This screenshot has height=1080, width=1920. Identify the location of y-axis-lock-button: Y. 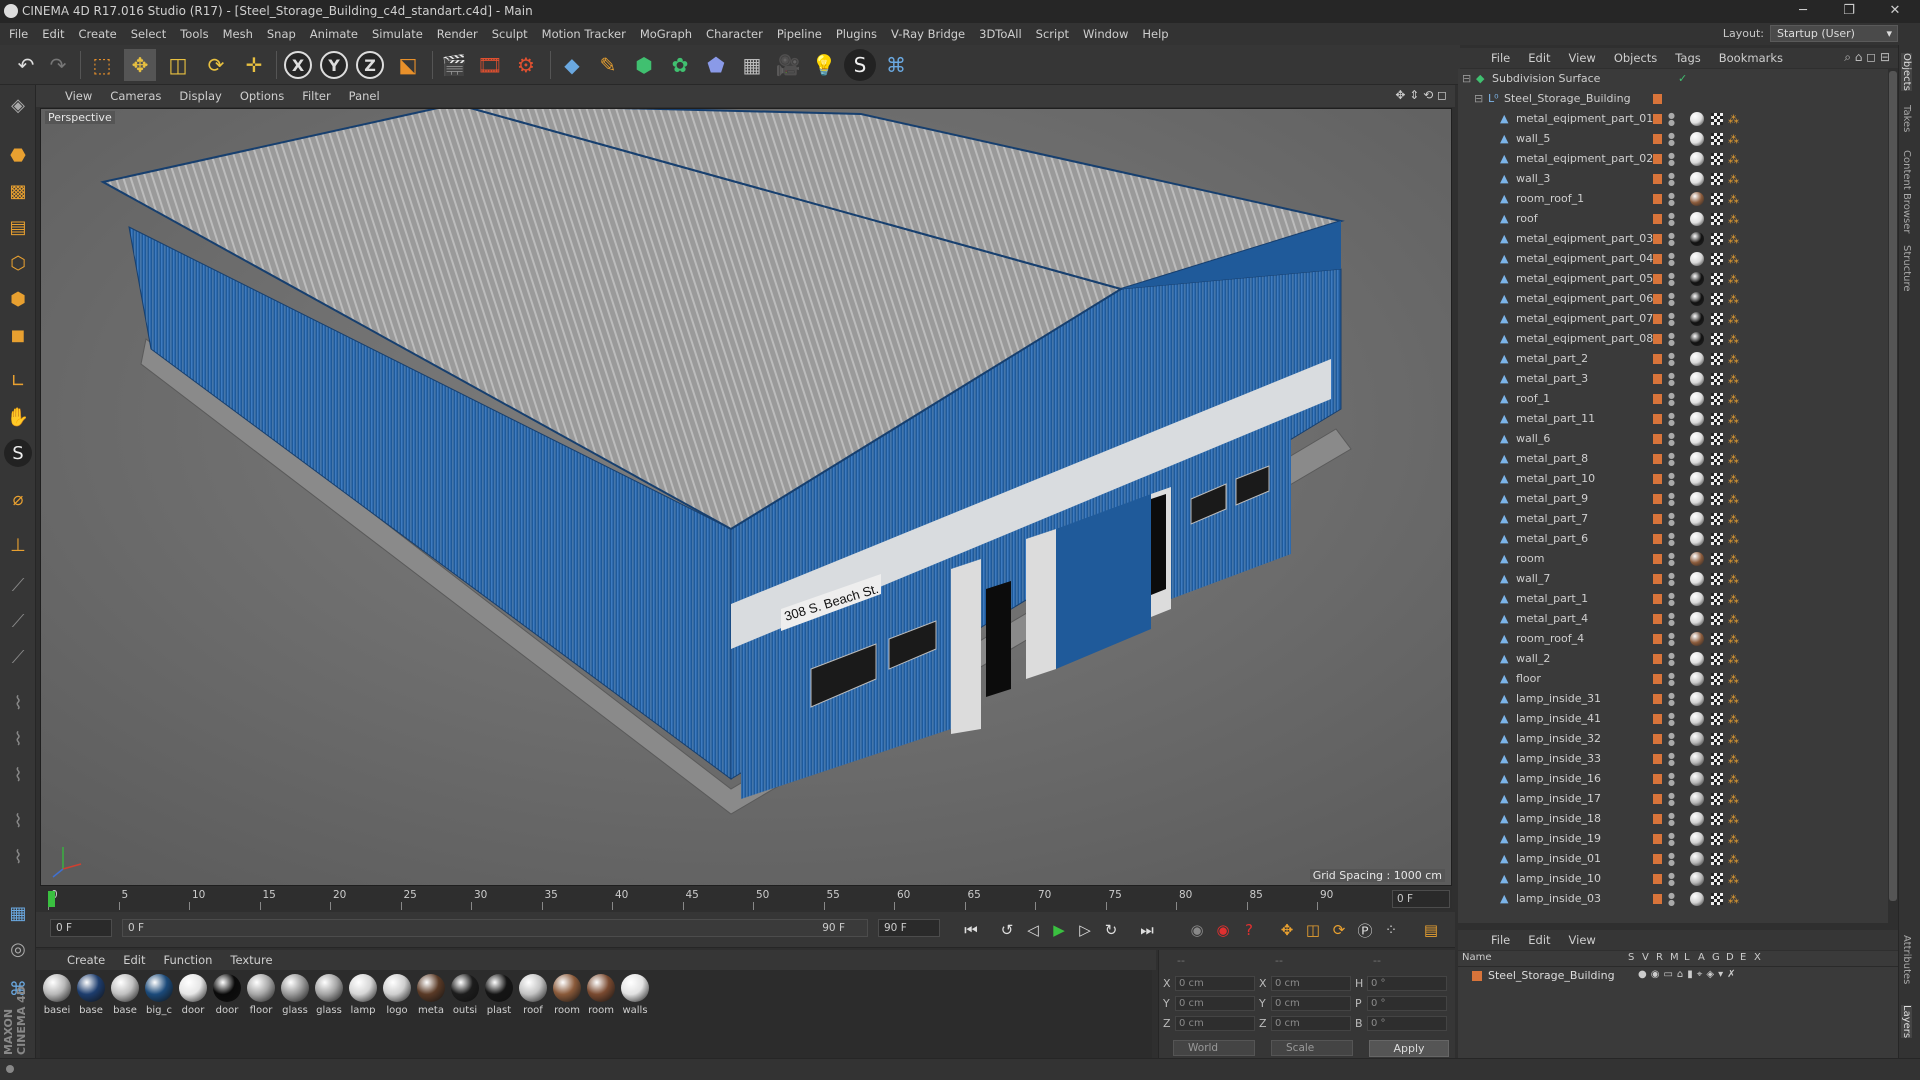
(334, 65).